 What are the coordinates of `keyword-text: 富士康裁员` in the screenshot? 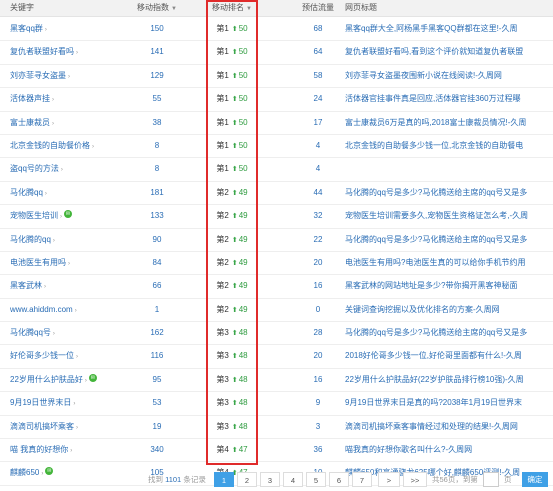 It's located at (30, 122).